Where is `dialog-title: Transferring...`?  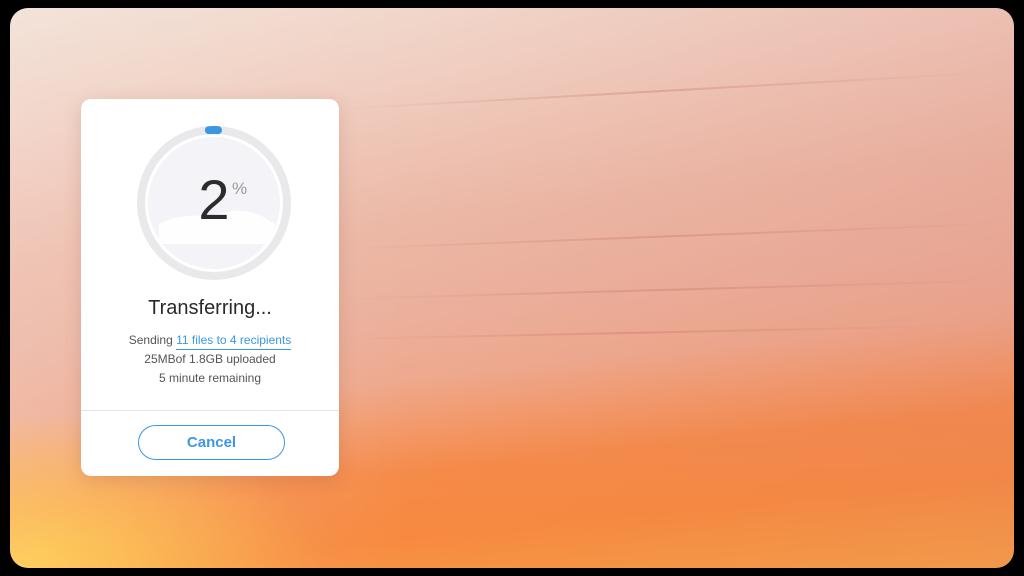 dialog-title: Transferring... is located at coordinates (210, 308).